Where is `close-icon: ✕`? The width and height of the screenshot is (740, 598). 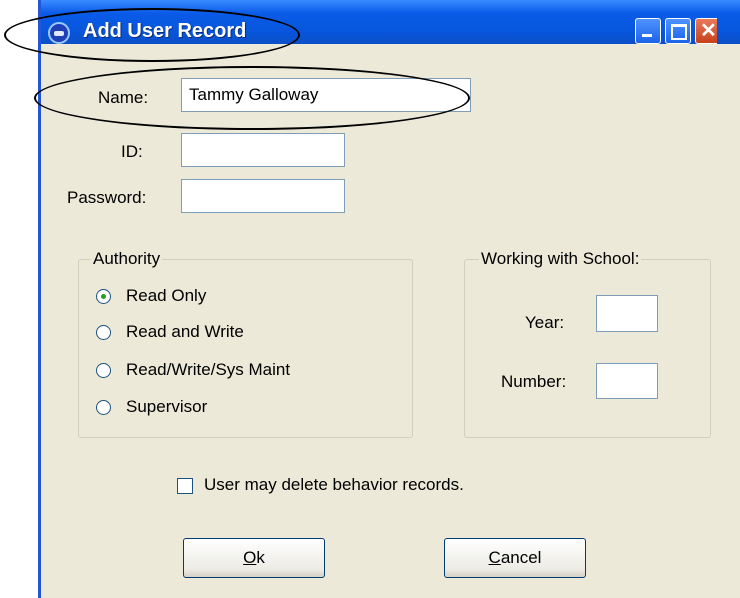
close-icon: ✕ is located at coordinates (708, 31).